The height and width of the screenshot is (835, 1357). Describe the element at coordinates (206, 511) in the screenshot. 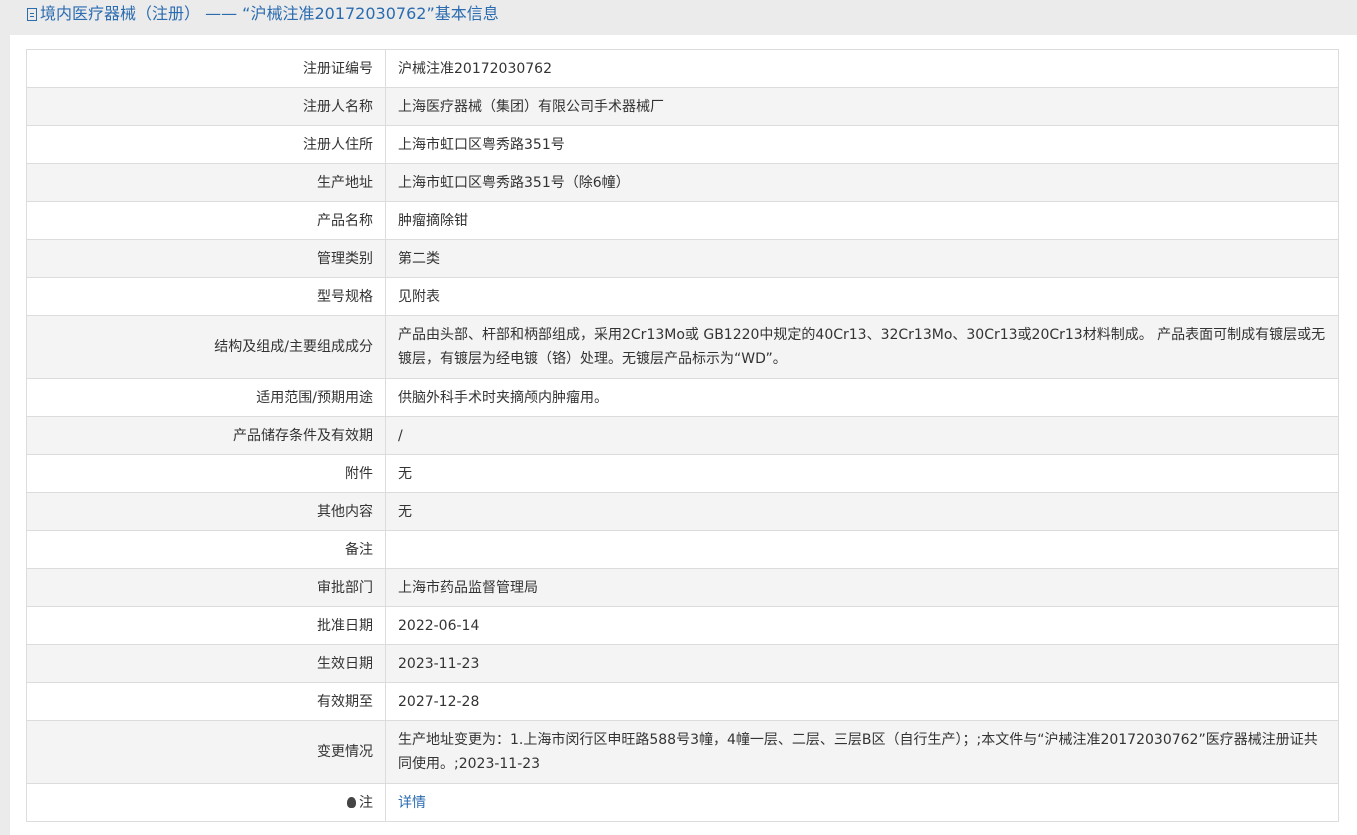

I see `row-label: 其他内容` at that location.